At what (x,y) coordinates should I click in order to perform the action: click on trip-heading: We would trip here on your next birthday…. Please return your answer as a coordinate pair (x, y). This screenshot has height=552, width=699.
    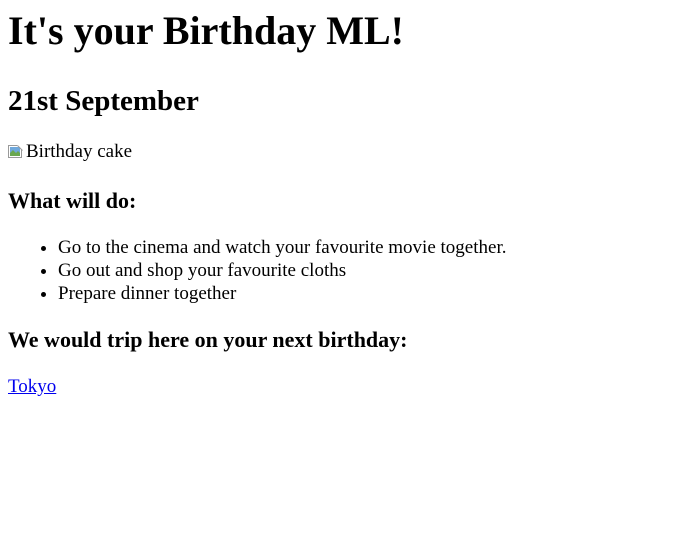
    Looking at the image, I should click on (208, 339).